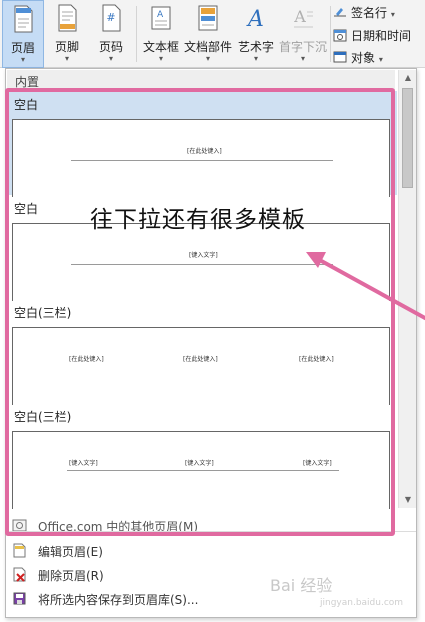 Image resolution: width=425 pixels, height=622 pixels. What do you see at coordinates (111, 34) in the screenshot?
I see `page-number-button: # 页码 ▾` at bounding box center [111, 34].